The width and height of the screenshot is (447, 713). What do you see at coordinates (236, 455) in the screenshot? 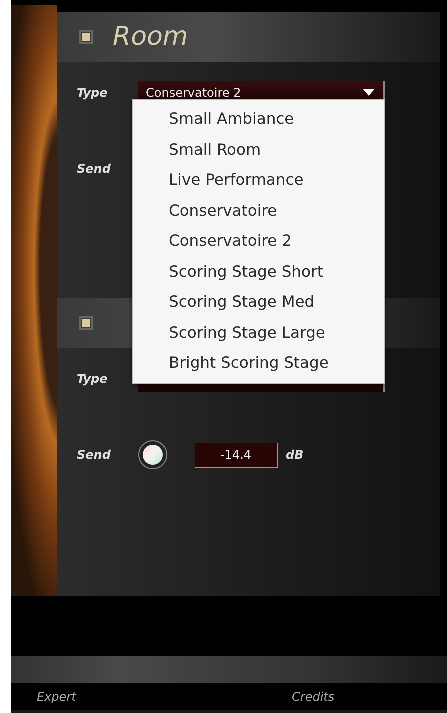
I see `send-value-field: -14.4` at bounding box center [236, 455].